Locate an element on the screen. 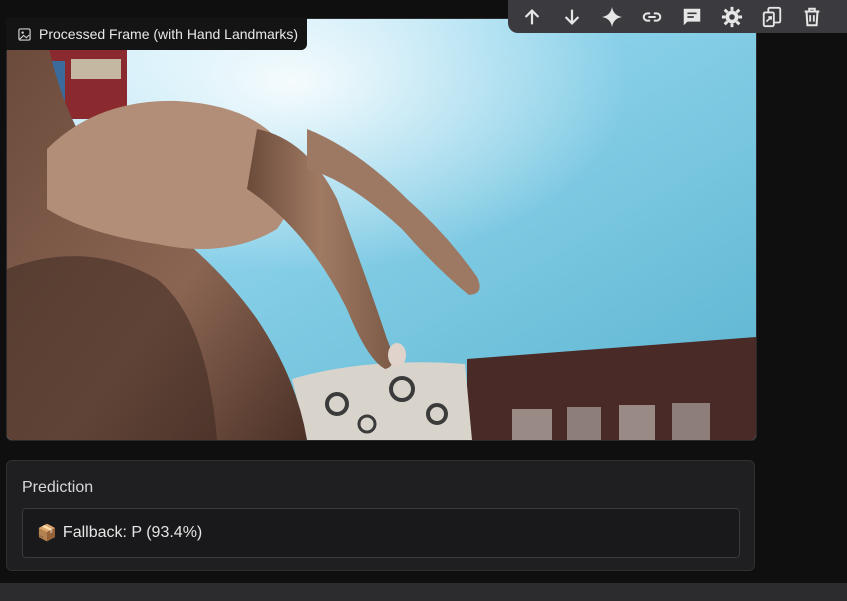 The width and height of the screenshot is (847, 601). link-button is located at coordinates (652, 17).